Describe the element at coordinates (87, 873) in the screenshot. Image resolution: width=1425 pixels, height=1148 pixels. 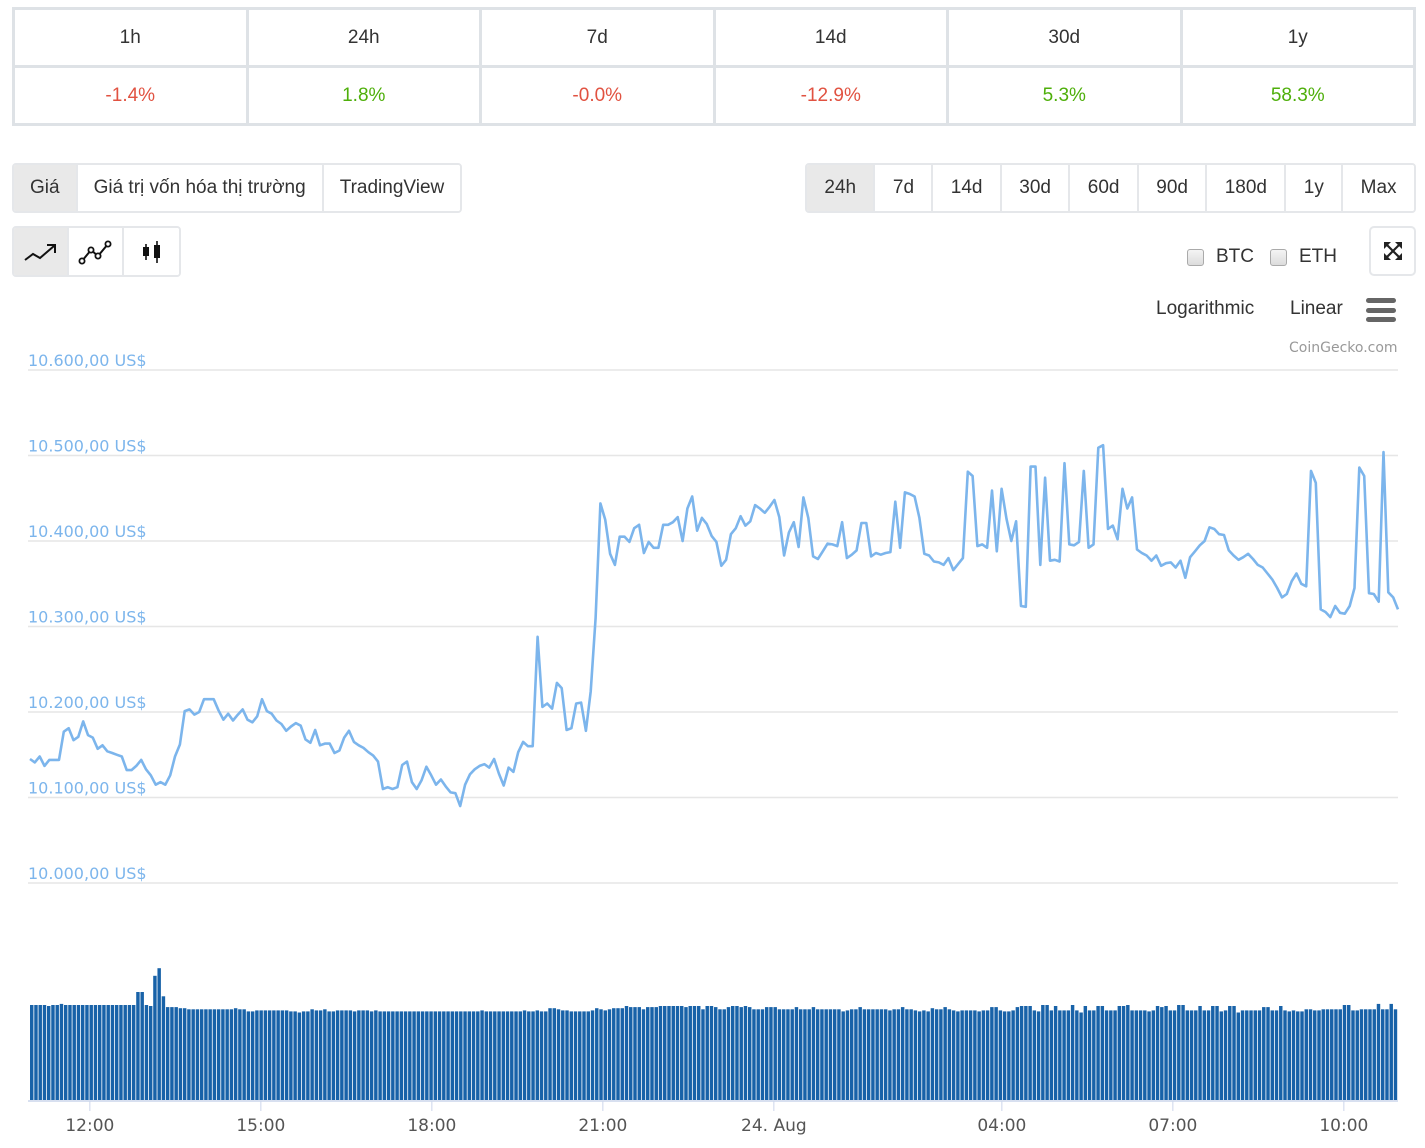
I see `y-tick-label: 10.000,00 US$` at that location.